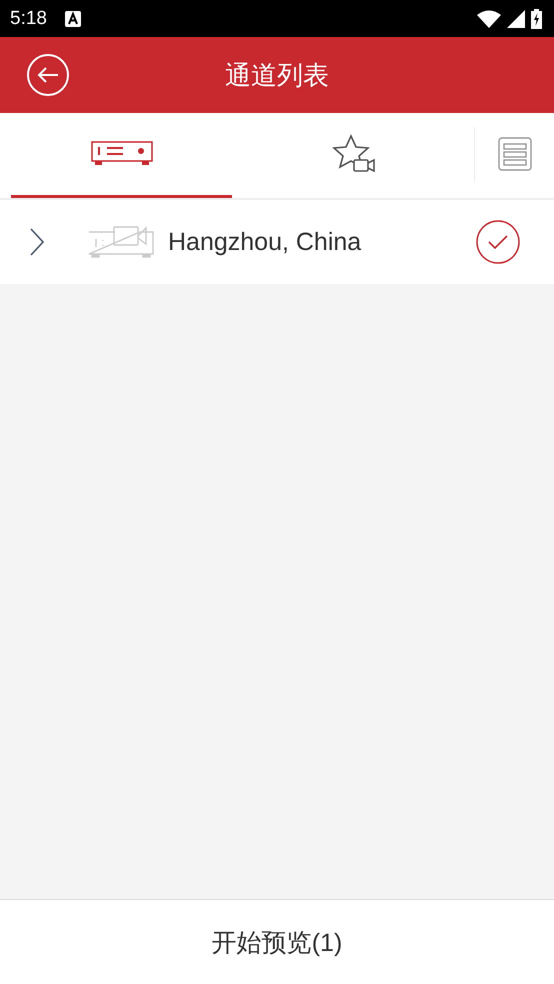  What do you see at coordinates (37, 242) in the screenshot?
I see `chevron-icon` at bounding box center [37, 242].